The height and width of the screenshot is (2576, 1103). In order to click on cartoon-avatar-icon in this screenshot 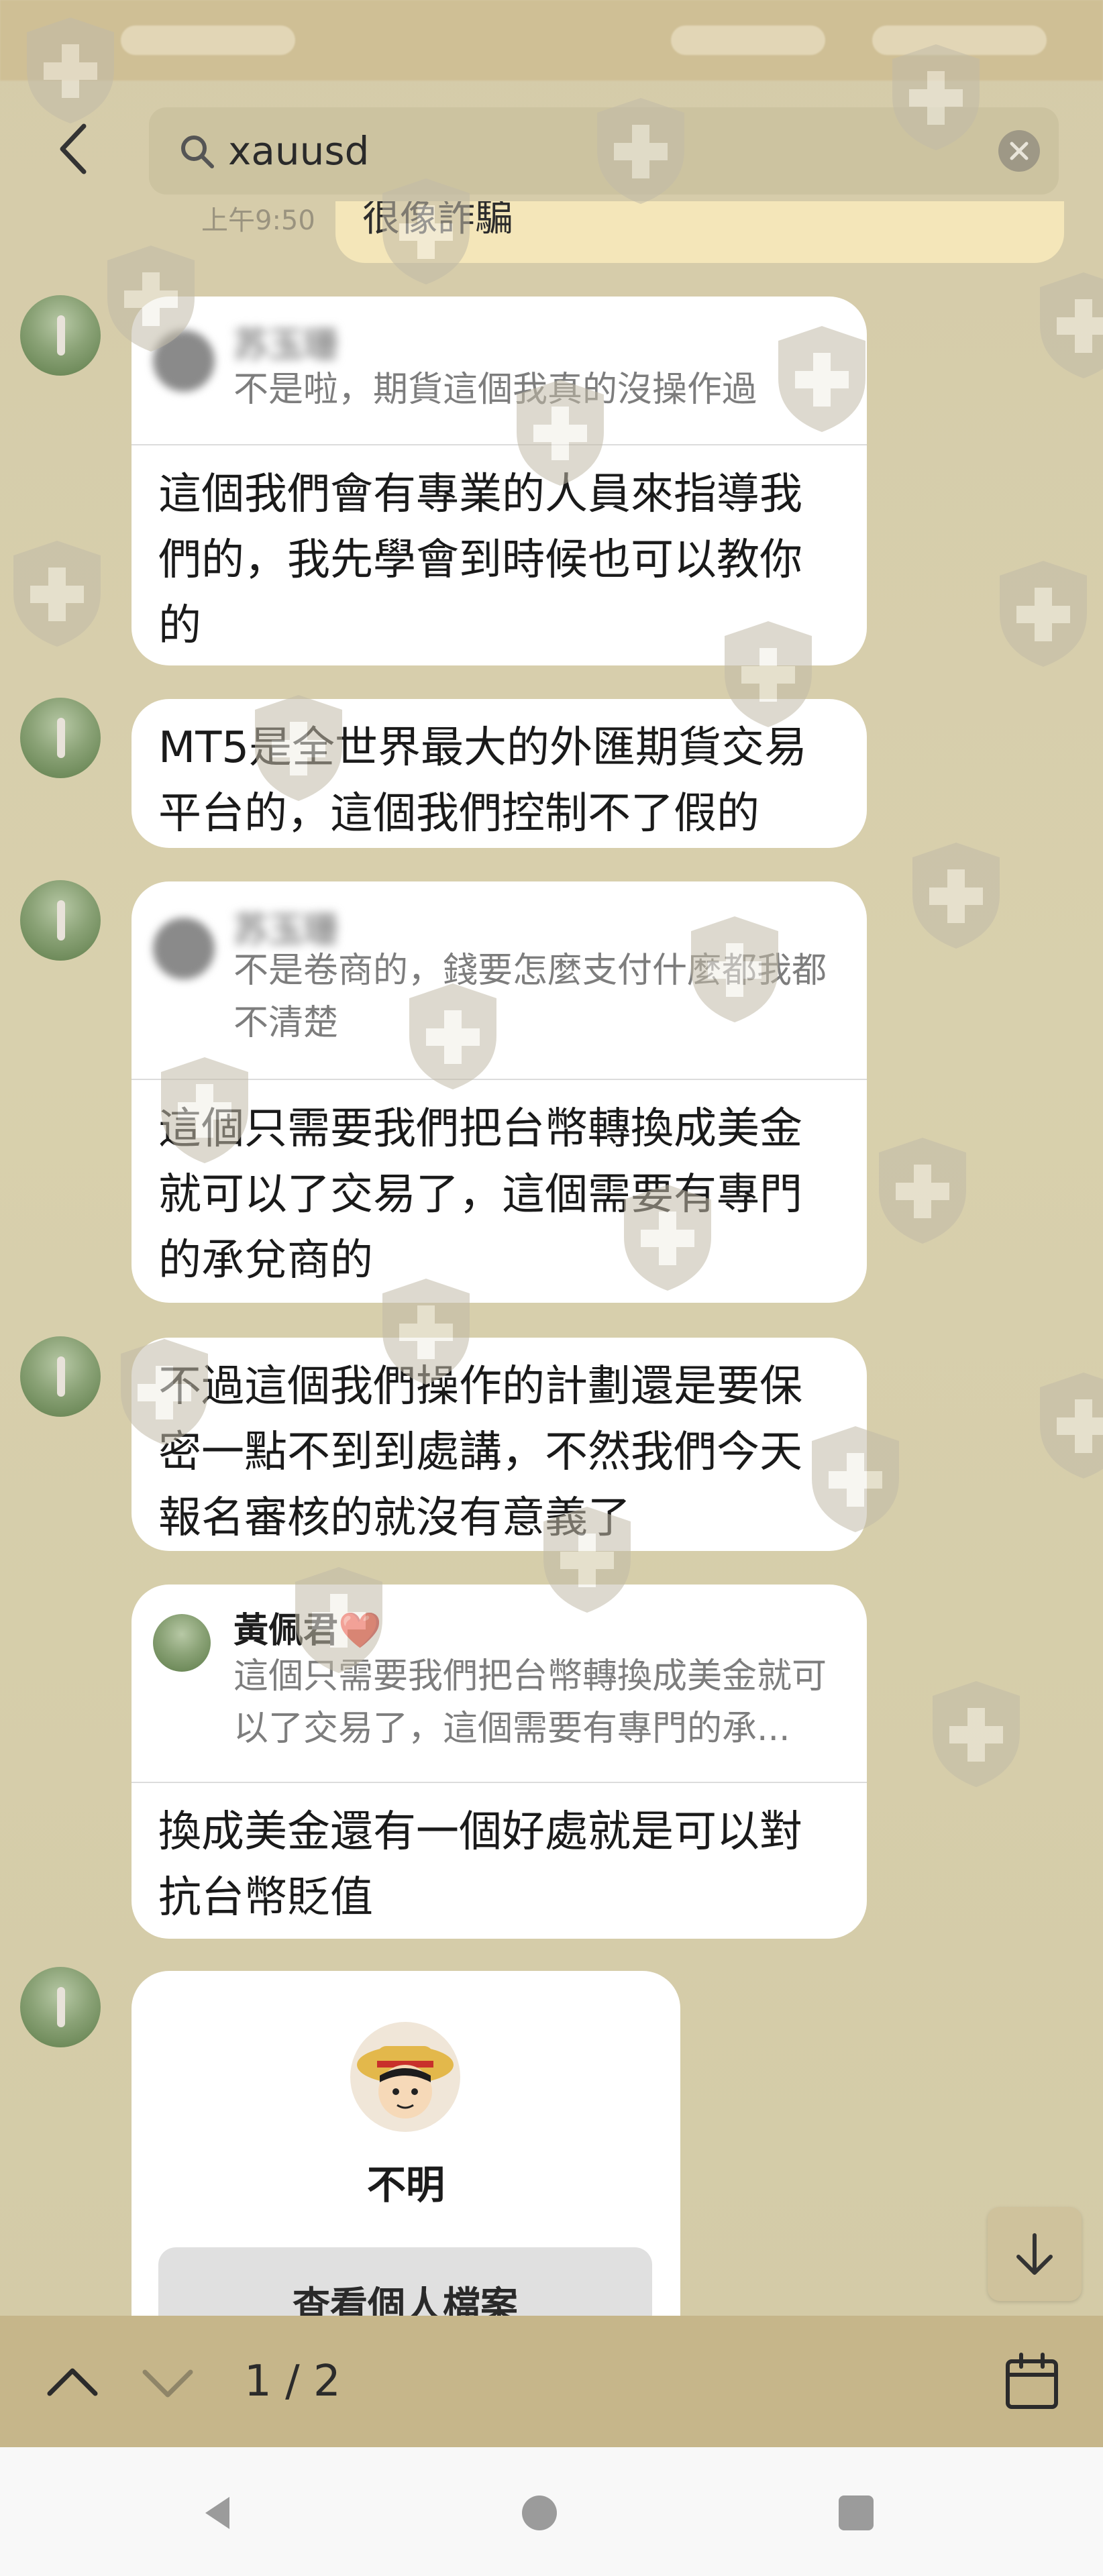, I will do `click(405, 2082)`.